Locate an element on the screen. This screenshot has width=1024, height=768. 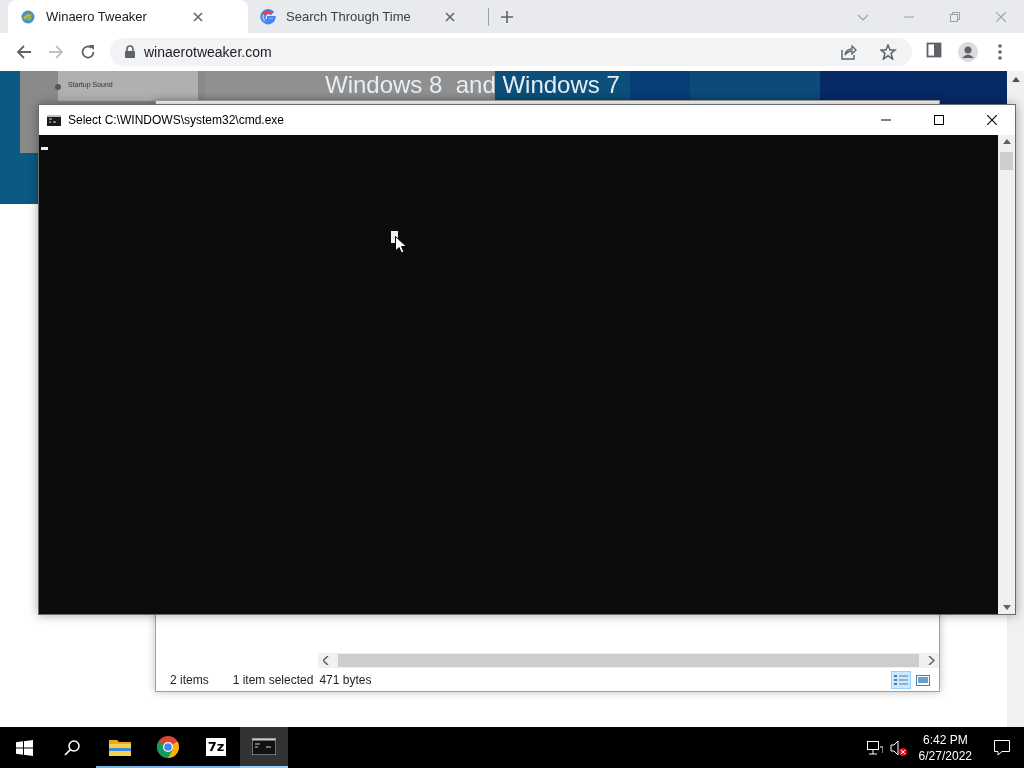
lock-icon is located at coordinates (130, 52).